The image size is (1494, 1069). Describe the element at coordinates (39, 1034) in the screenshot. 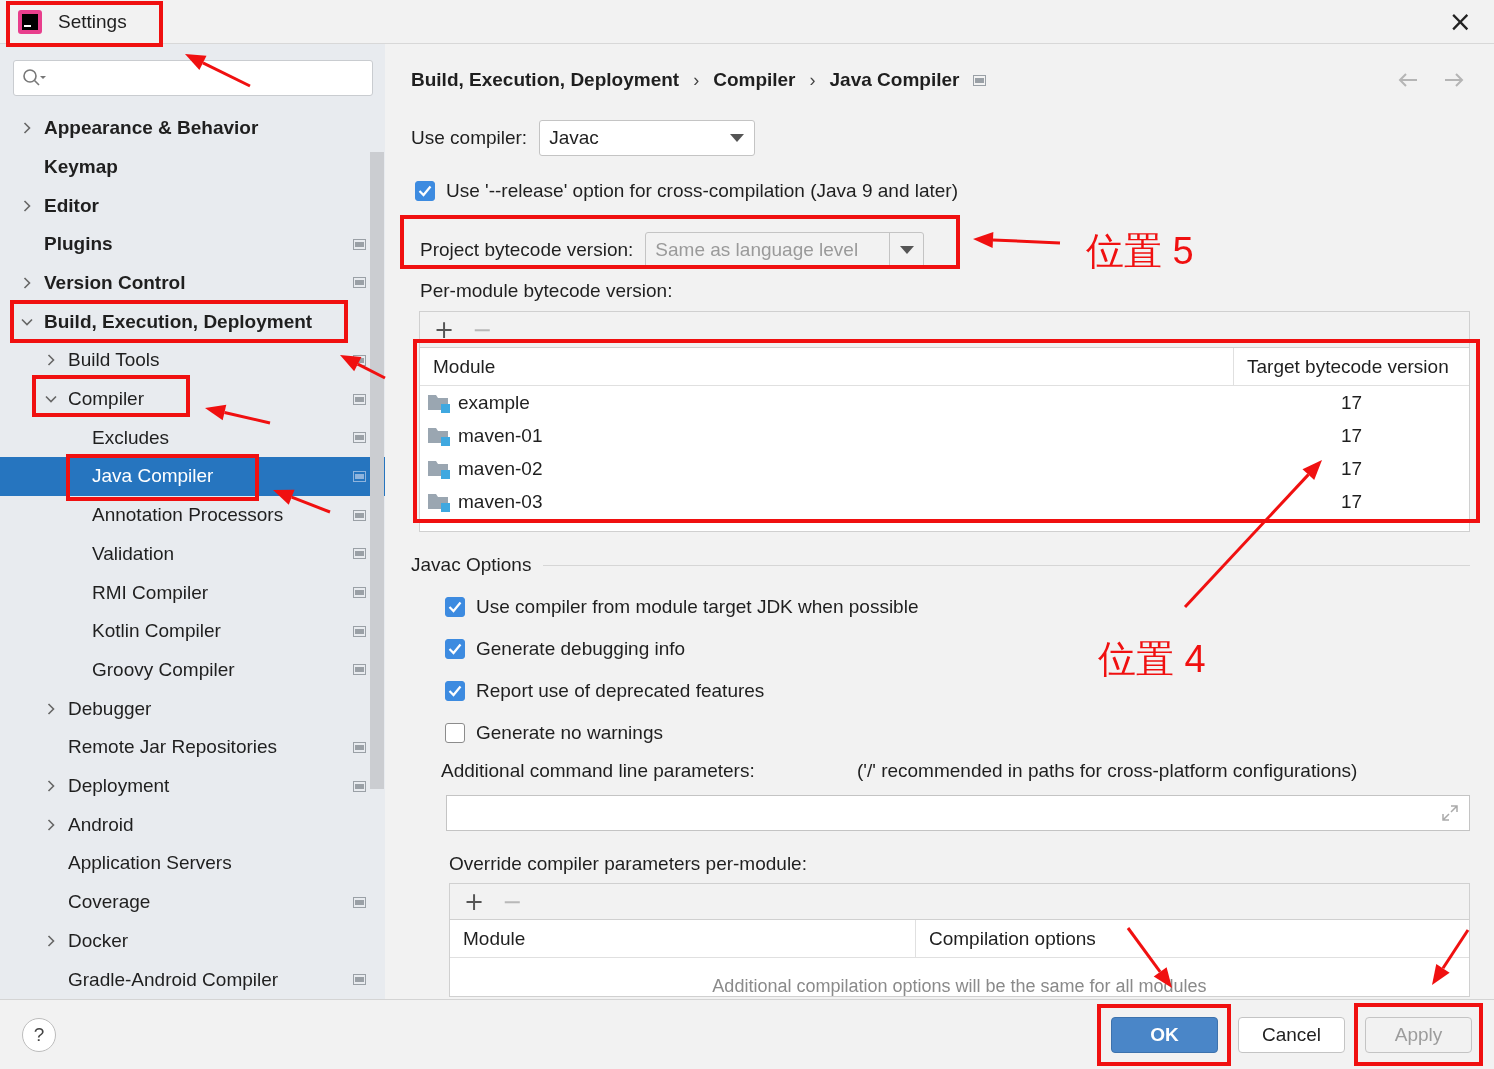

I see `help-button: ?` at that location.